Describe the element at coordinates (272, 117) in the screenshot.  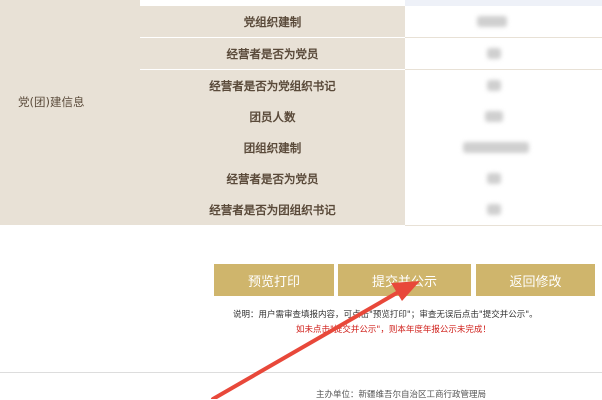
I see `row-label: 团员人数` at that location.